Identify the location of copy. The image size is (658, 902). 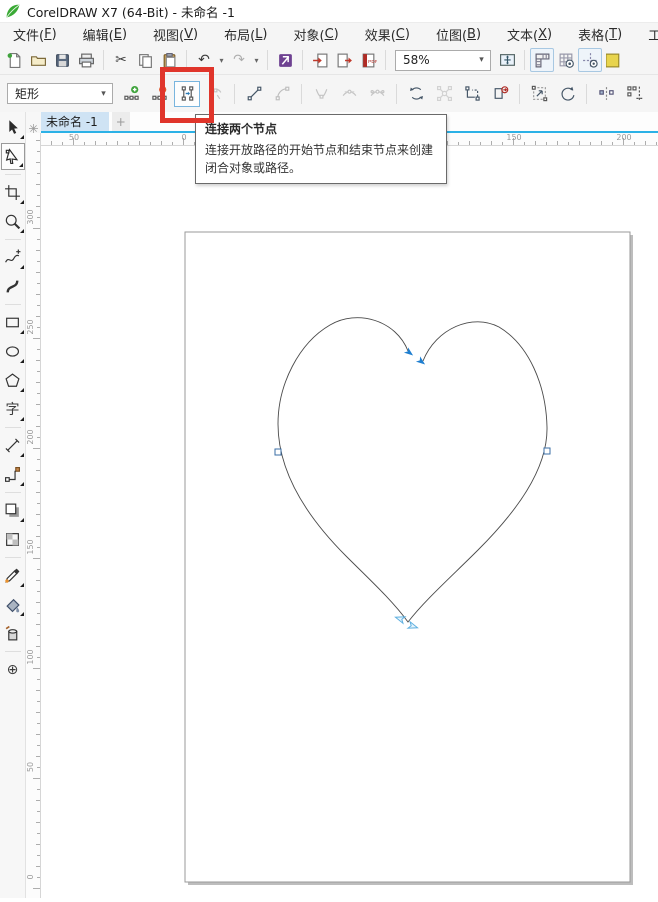
(145, 60).